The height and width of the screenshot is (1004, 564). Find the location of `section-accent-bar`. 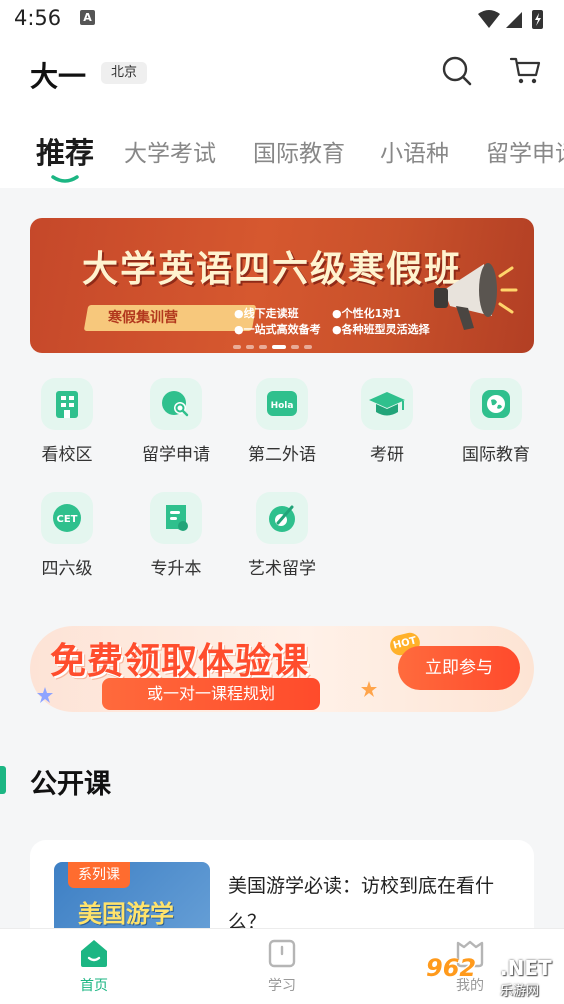

section-accent-bar is located at coordinates (3, 780).